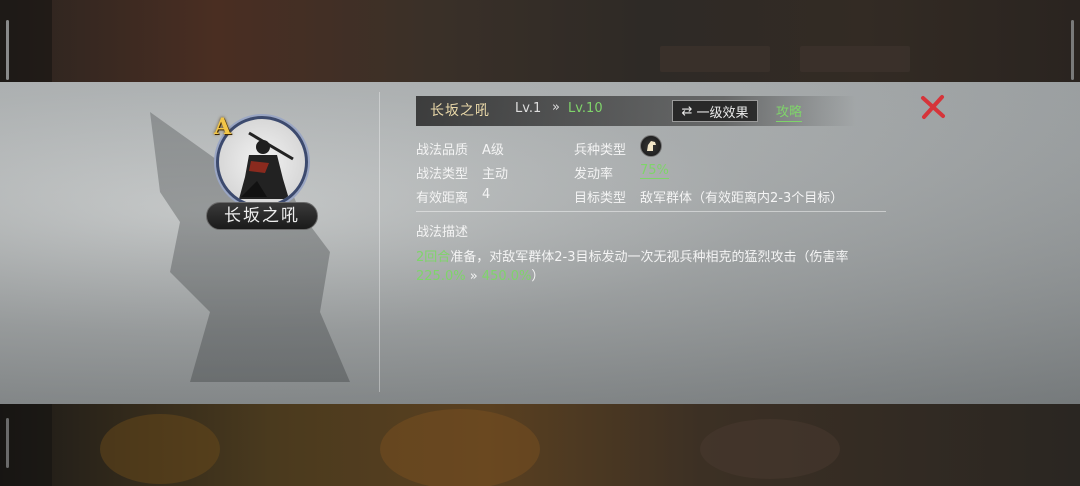 The image size is (1080, 486). I want to click on level-effect-button: ⇄ 一级效果, so click(715, 111).